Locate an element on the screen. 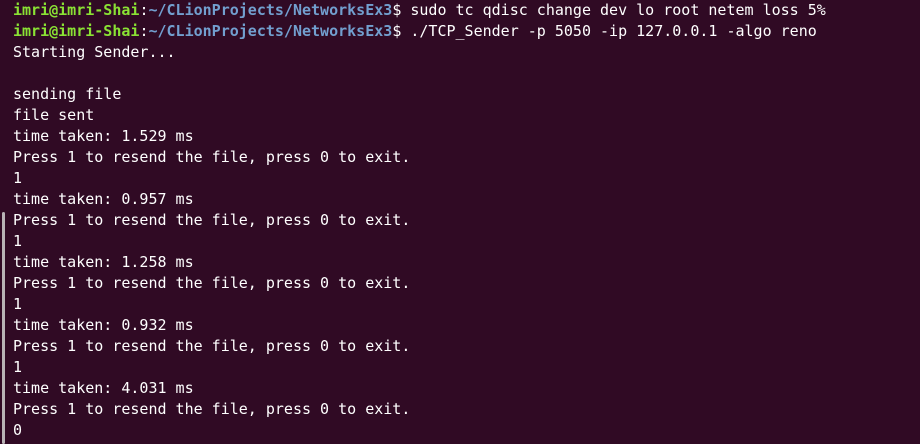 Image resolution: width=920 pixels, height=444 pixels. output-line: time taken: 0.957 ms is located at coordinates (103, 199).